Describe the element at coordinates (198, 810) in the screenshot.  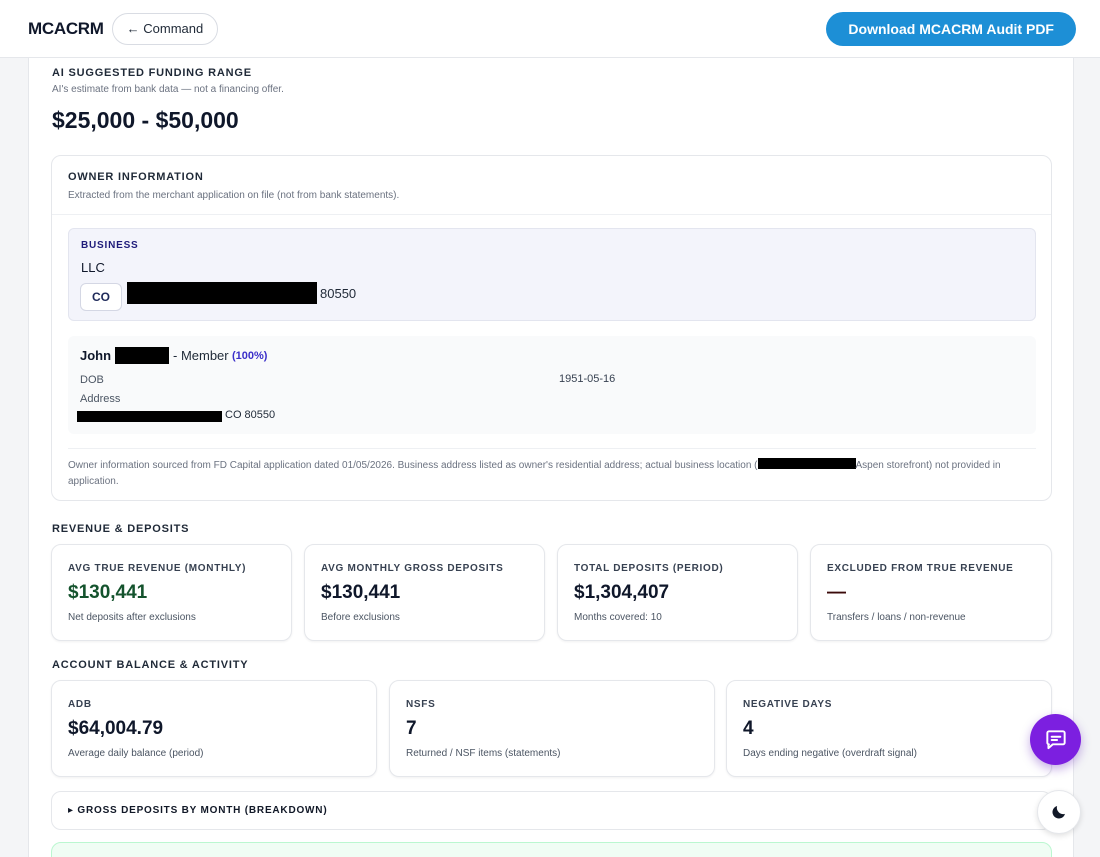
I see `breakdown-label: ▸ GROSS DEPOSITS BY MONTH (BREAKDOWN)` at that location.